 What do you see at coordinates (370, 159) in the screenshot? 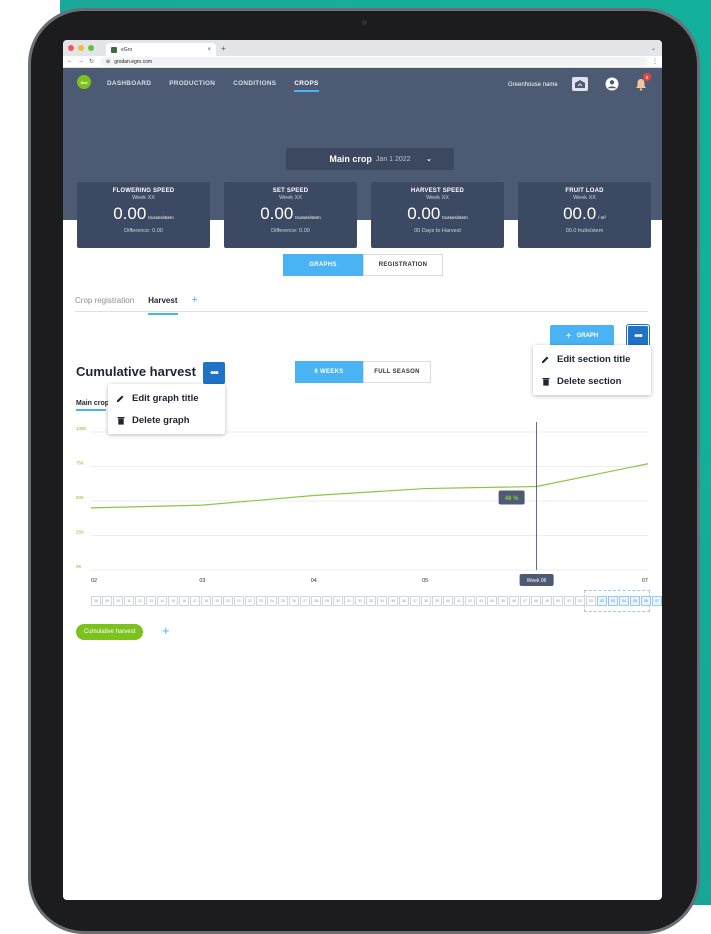
I see `crop-select-dropdown: Main crop Jan 1 2022 ⌄` at bounding box center [370, 159].